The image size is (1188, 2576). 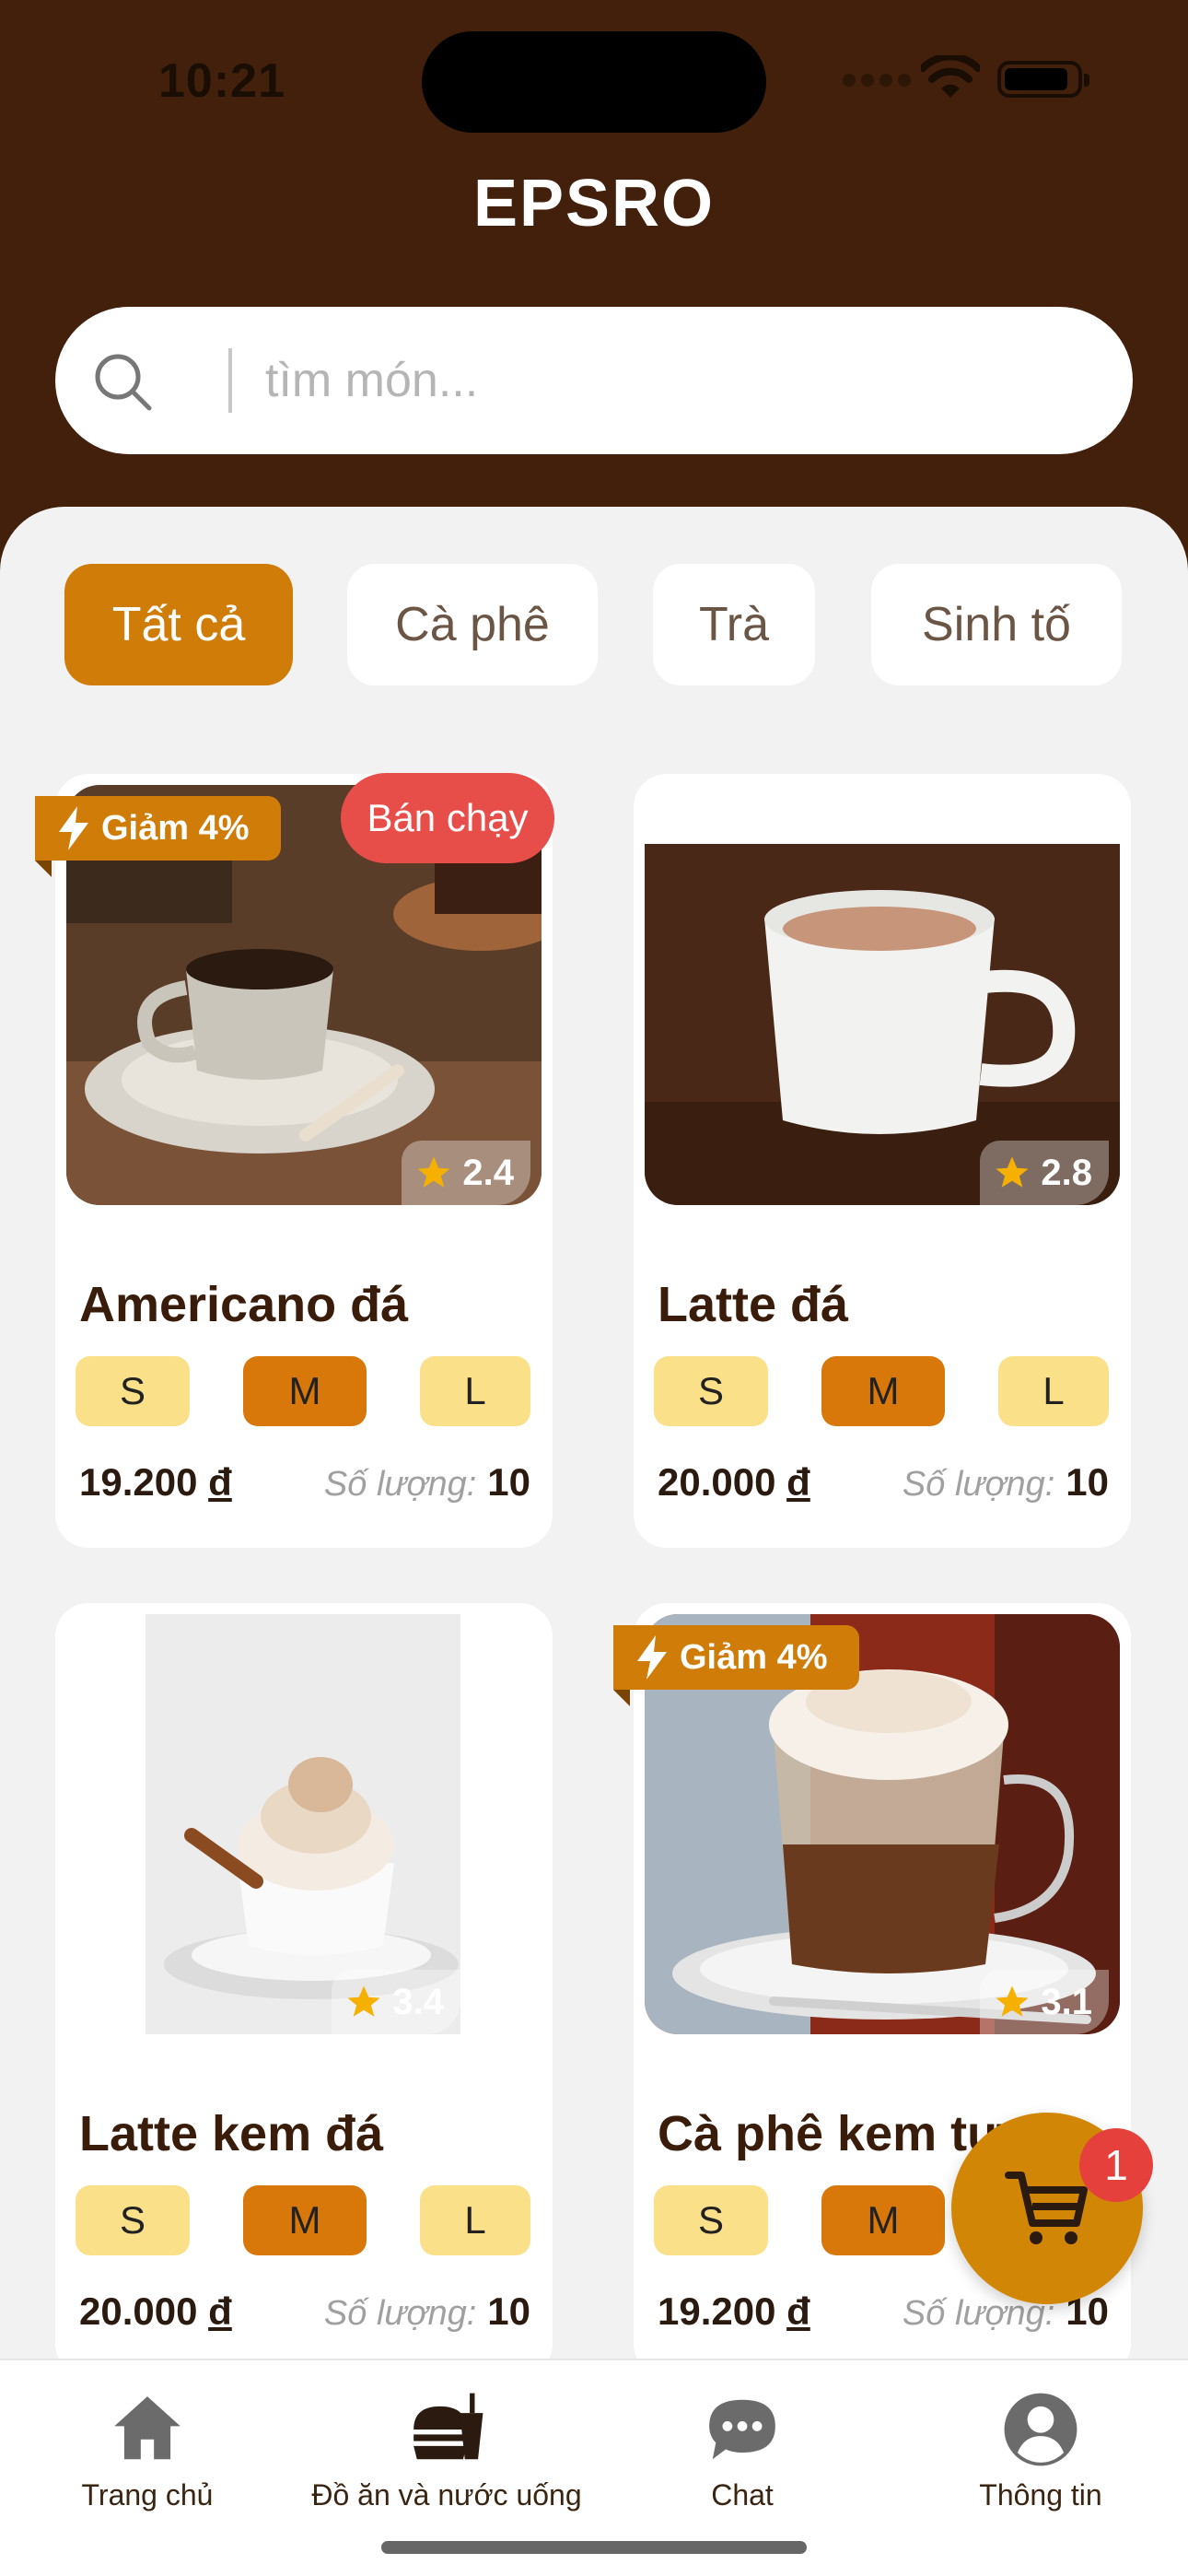 I want to click on rating-badge: 3.1, so click(x=1044, y=2002).